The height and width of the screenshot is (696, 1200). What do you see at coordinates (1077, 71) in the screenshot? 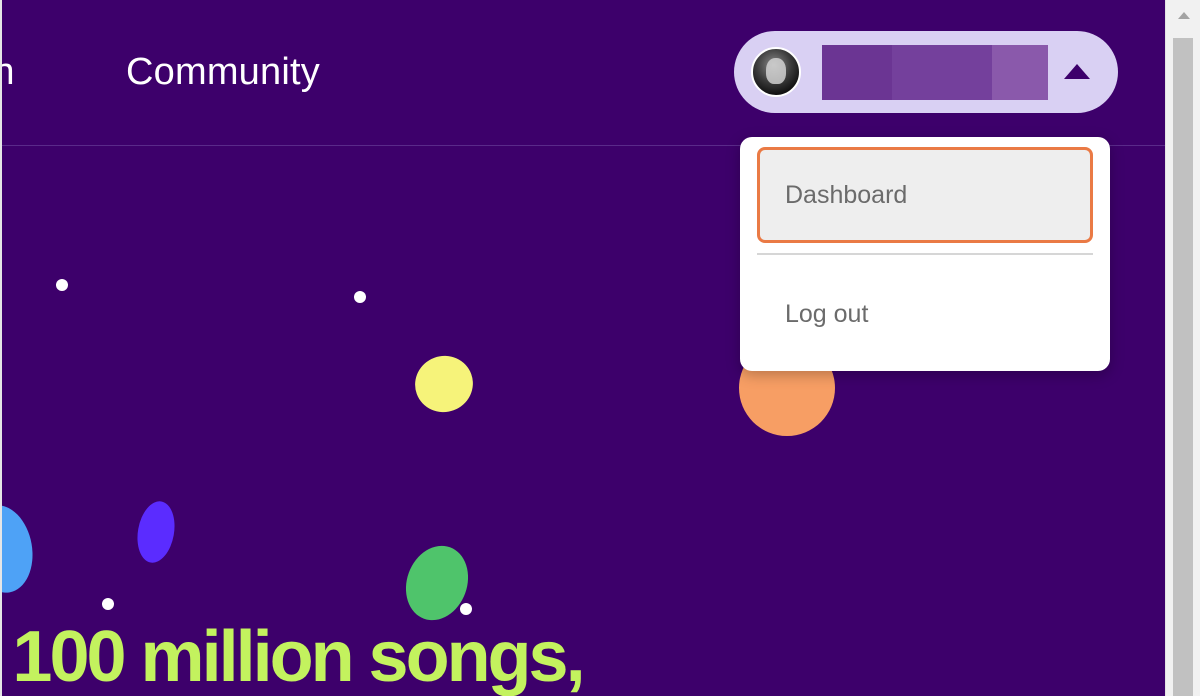
I see `caret-up-icon` at bounding box center [1077, 71].